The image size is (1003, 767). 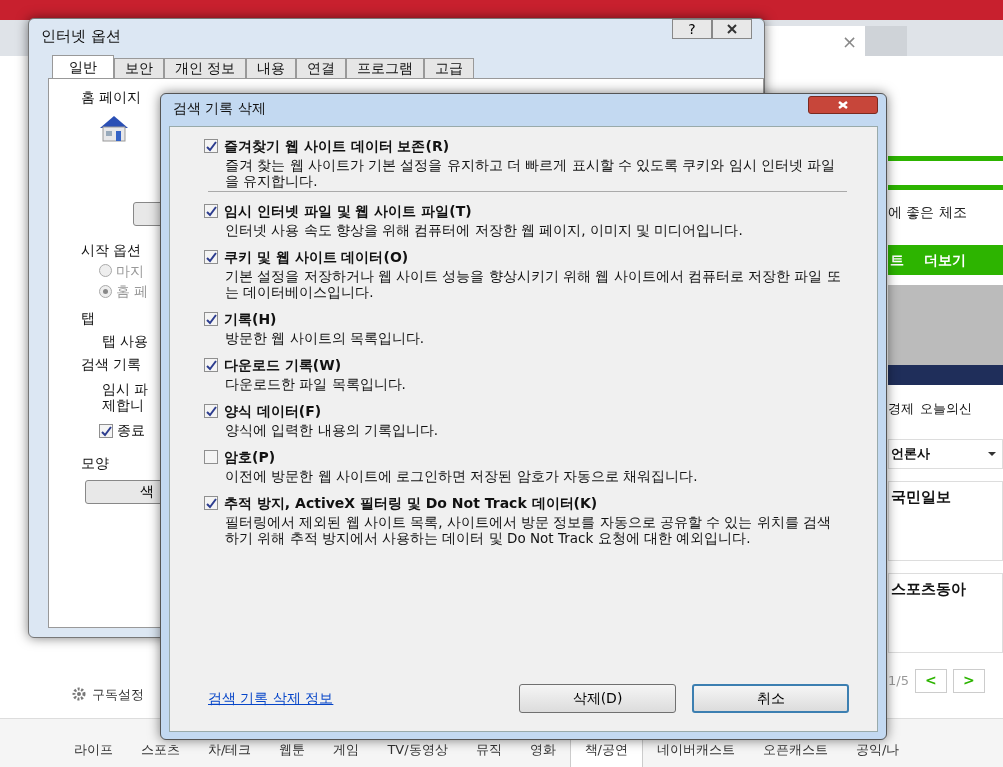 What do you see at coordinates (696, 747) in the screenshot?
I see `category-tab: 네이버캐스트` at bounding box center [696, 747].